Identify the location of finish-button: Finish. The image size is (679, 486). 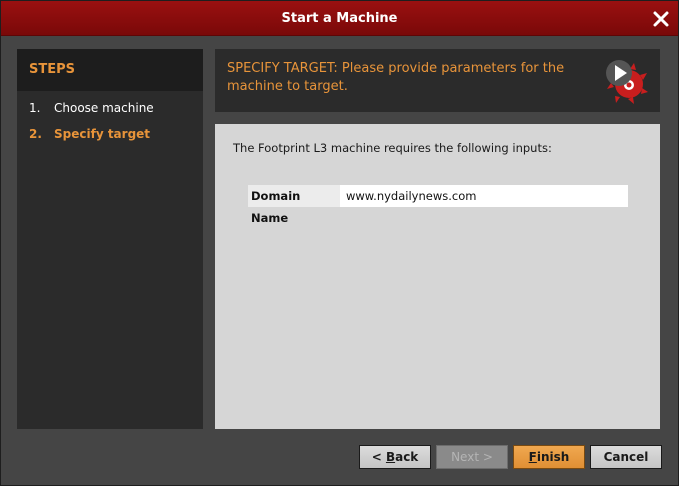
(549, 457).